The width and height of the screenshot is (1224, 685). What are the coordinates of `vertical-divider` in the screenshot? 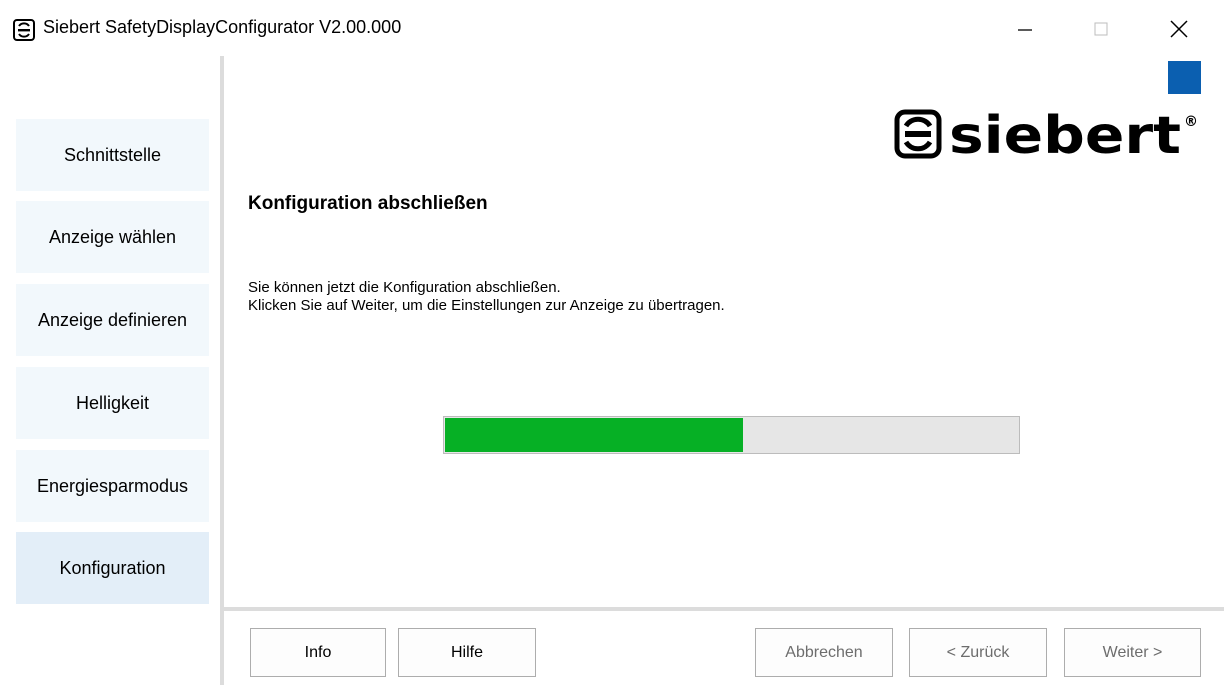 It's located at (222, 370).